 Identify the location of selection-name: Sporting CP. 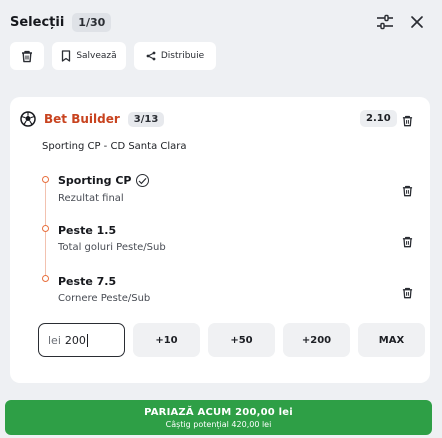
(95, 180).